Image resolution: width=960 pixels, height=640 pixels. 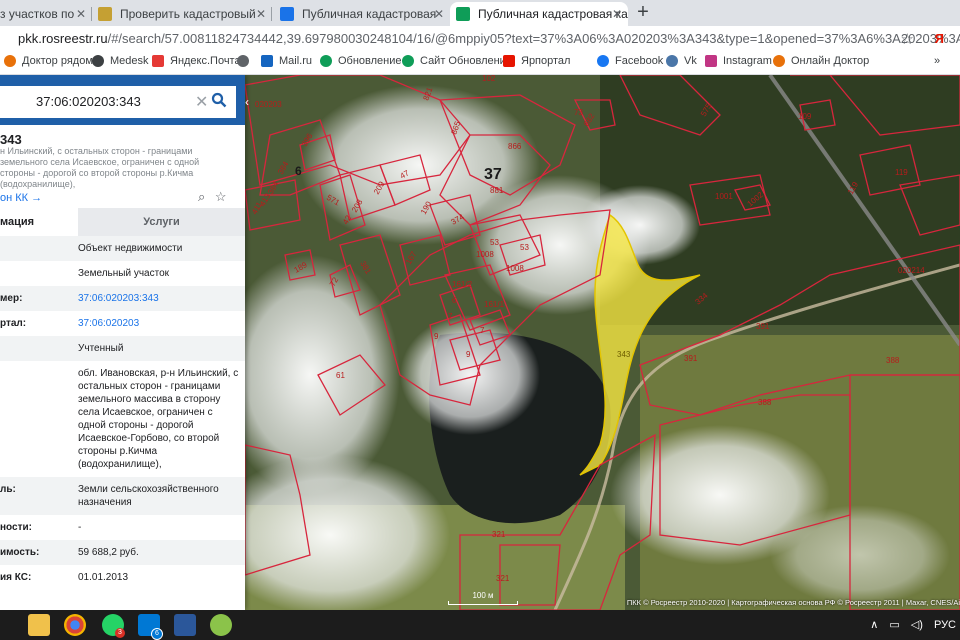 I want to click on scale-bar, so click(x=483, y=603).